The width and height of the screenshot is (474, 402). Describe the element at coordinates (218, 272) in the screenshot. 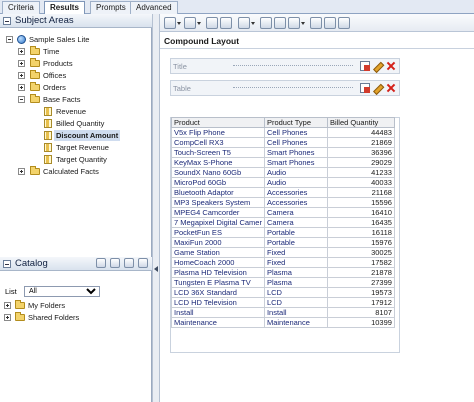

I see `cell-product: Plasma HD Television` at that location.